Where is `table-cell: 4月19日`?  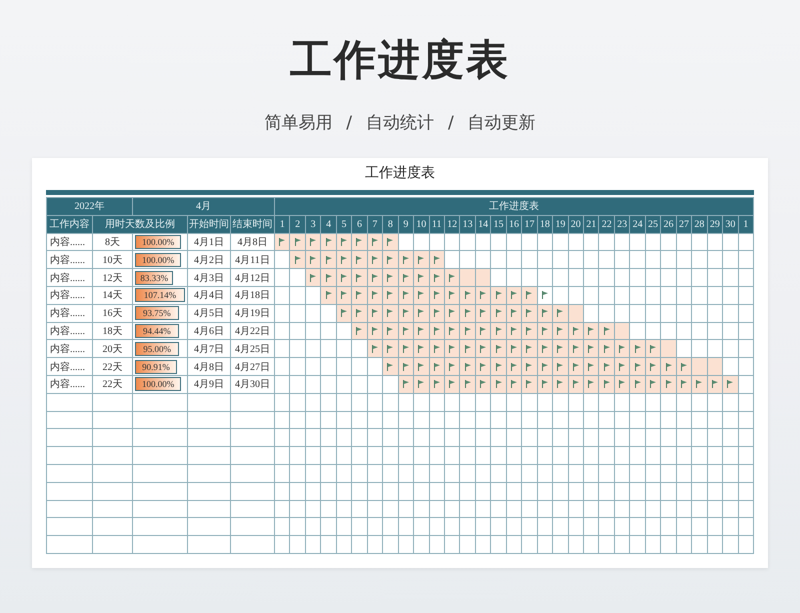
table-cell: 4月19日 is located at coordinates (253, 313).